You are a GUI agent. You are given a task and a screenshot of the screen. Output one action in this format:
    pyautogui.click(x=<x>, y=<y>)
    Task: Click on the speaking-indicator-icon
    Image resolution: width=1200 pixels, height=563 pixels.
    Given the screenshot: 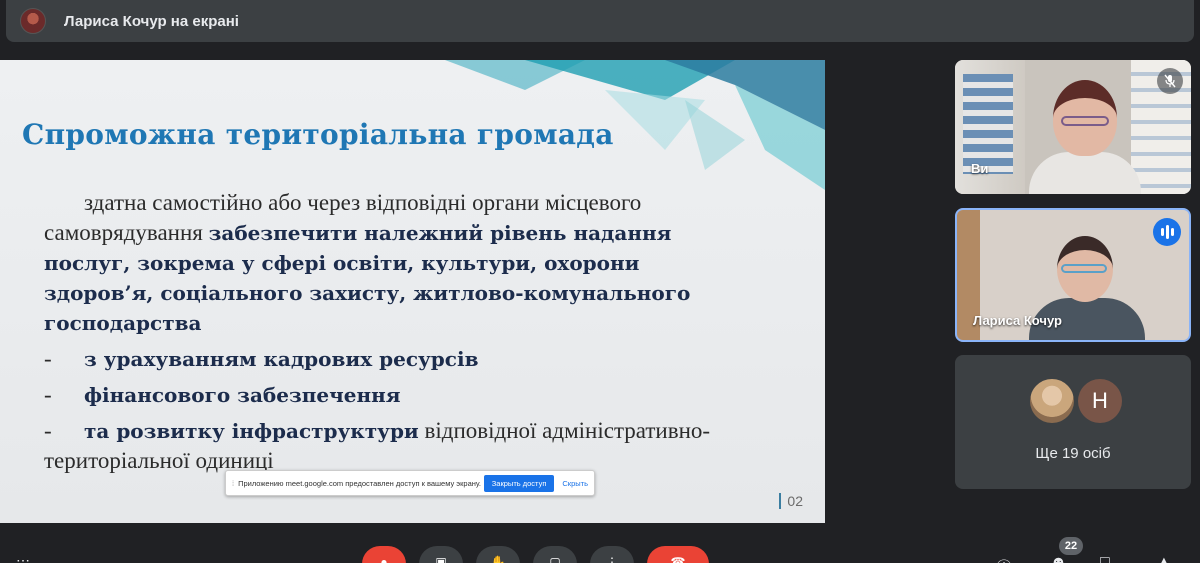 What is the action you would take?
    pyautogui.click(x=1167, y=232)
    